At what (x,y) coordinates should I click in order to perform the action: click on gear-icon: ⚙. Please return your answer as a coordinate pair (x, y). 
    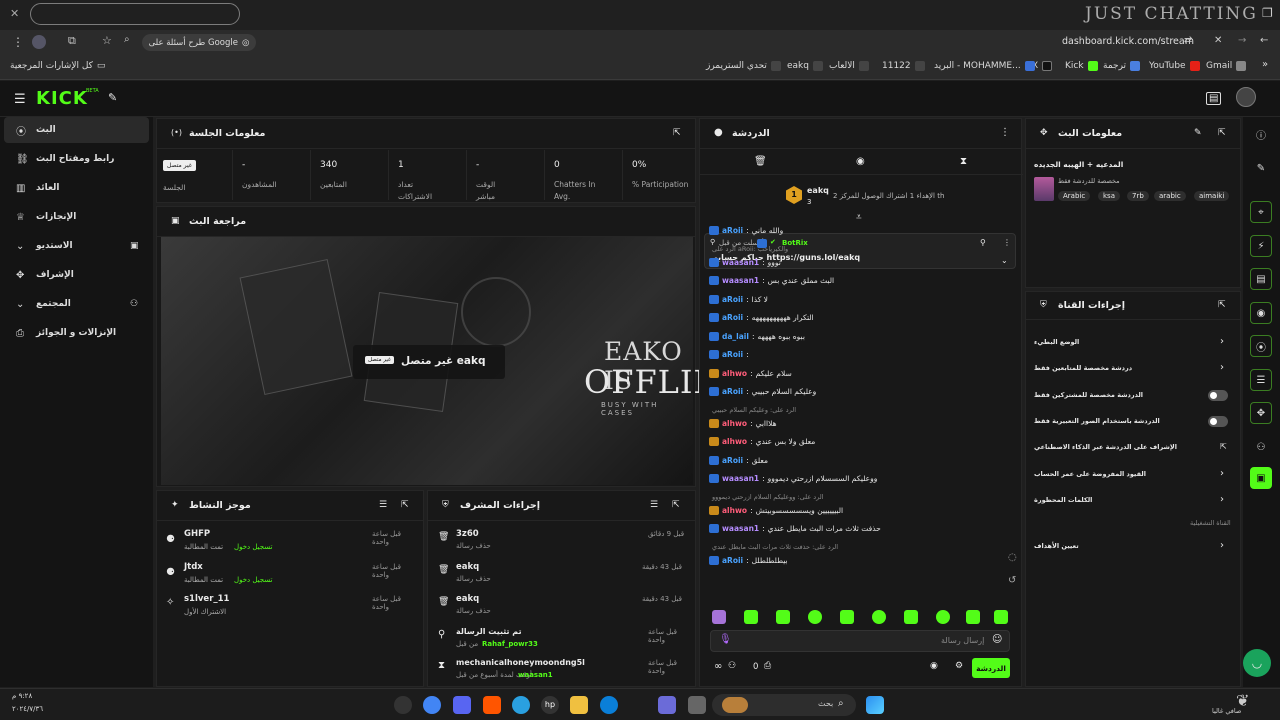
    Looking at the image, I should click on (959, 666).